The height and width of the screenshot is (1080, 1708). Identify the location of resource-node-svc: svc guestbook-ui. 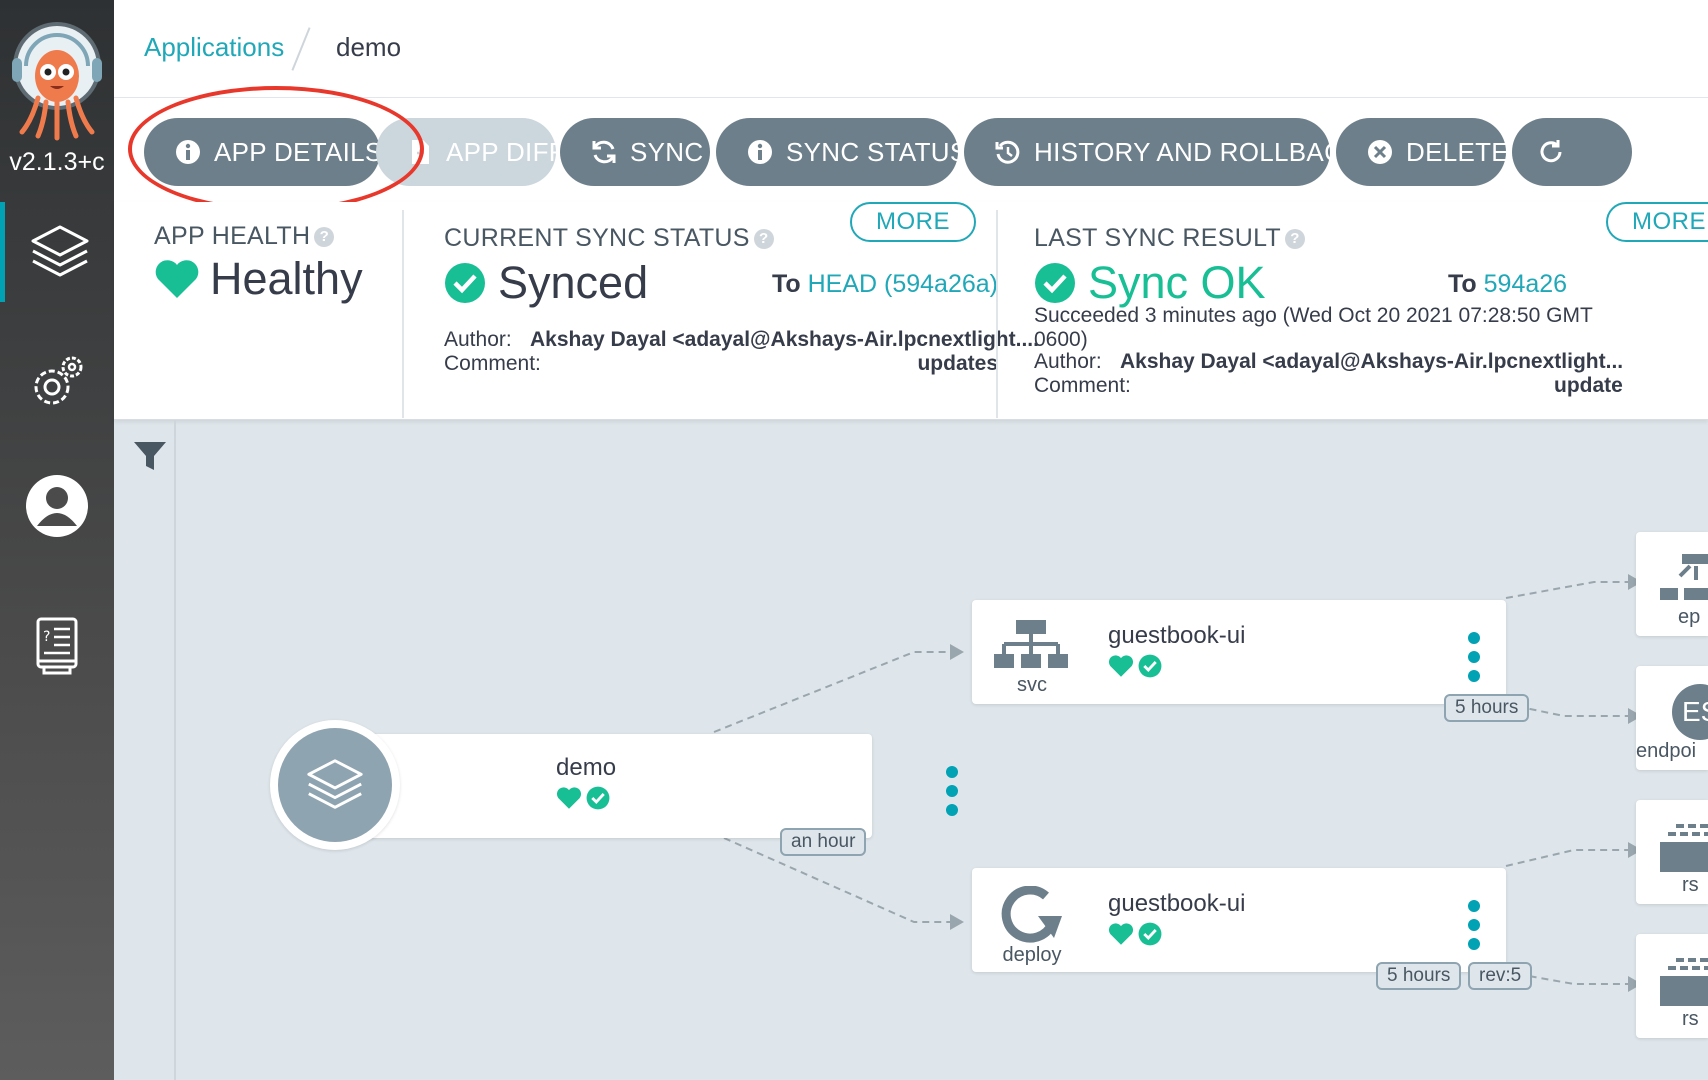
(1239, 652).